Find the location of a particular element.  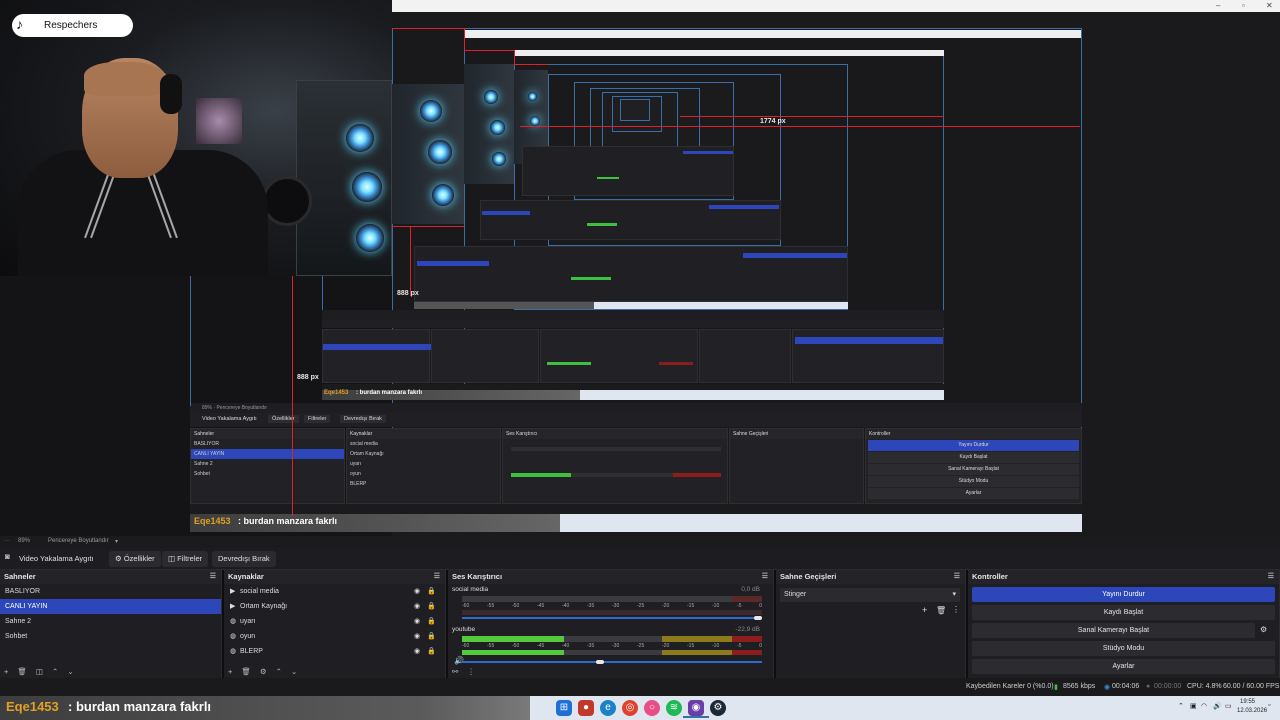

px-label-height: 888 px is located at coordinates (308, 377).